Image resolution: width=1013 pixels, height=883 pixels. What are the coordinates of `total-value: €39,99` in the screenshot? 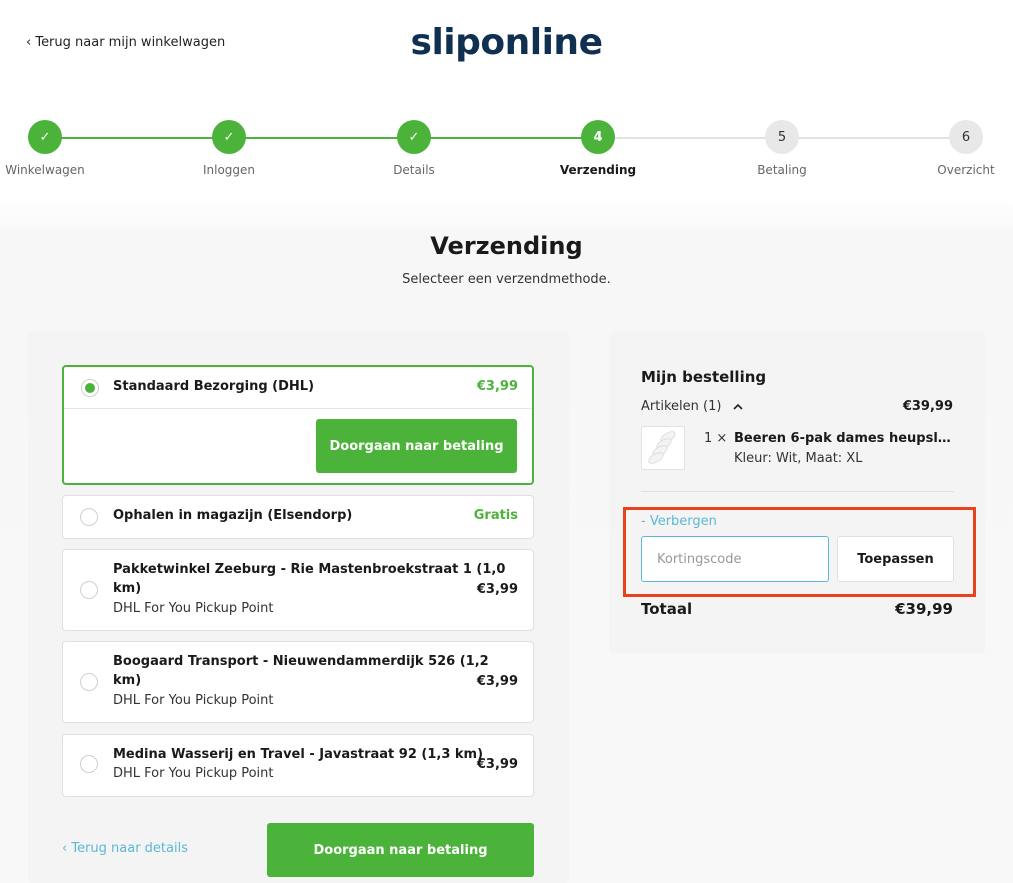 It's located at (924, 609).